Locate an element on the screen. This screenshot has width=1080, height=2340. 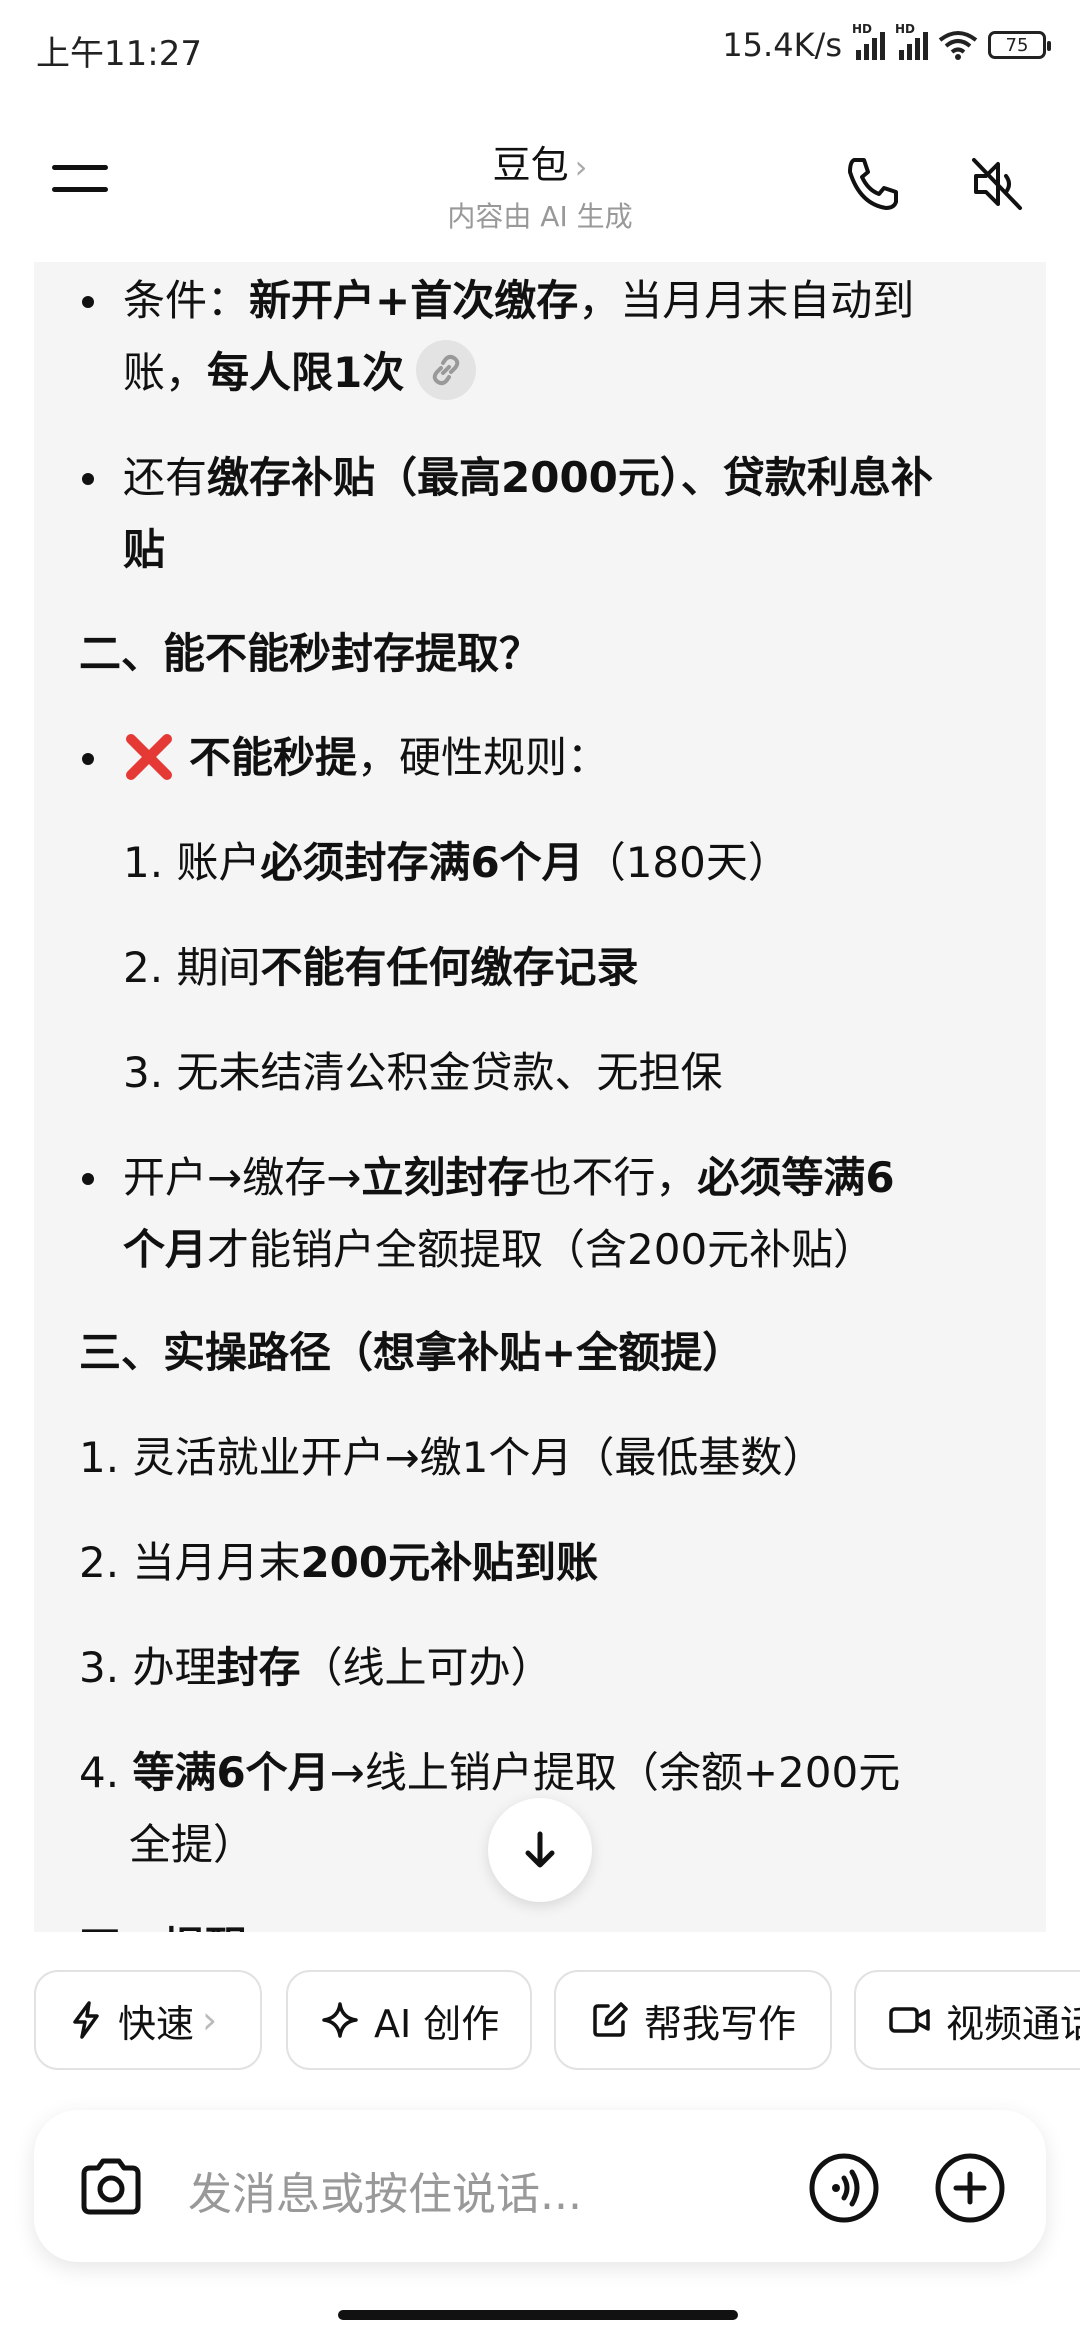
sparkle-icon is located at coordinates (340, 2020).